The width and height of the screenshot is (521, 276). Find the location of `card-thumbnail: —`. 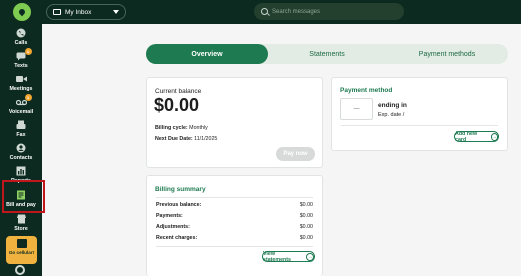

card-thumbnail: — is located at coordinates (356, 109).